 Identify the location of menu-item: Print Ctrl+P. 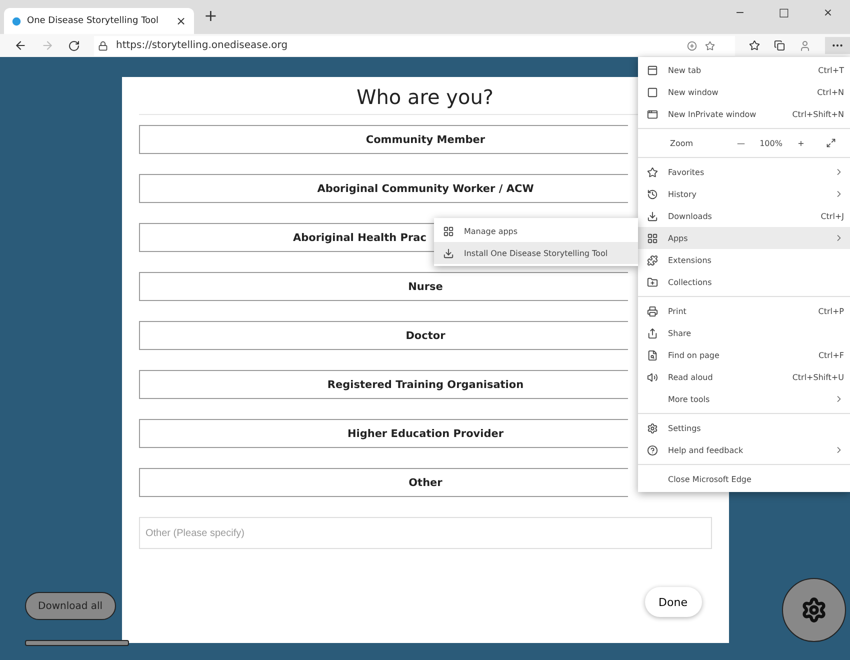
(744, 311).